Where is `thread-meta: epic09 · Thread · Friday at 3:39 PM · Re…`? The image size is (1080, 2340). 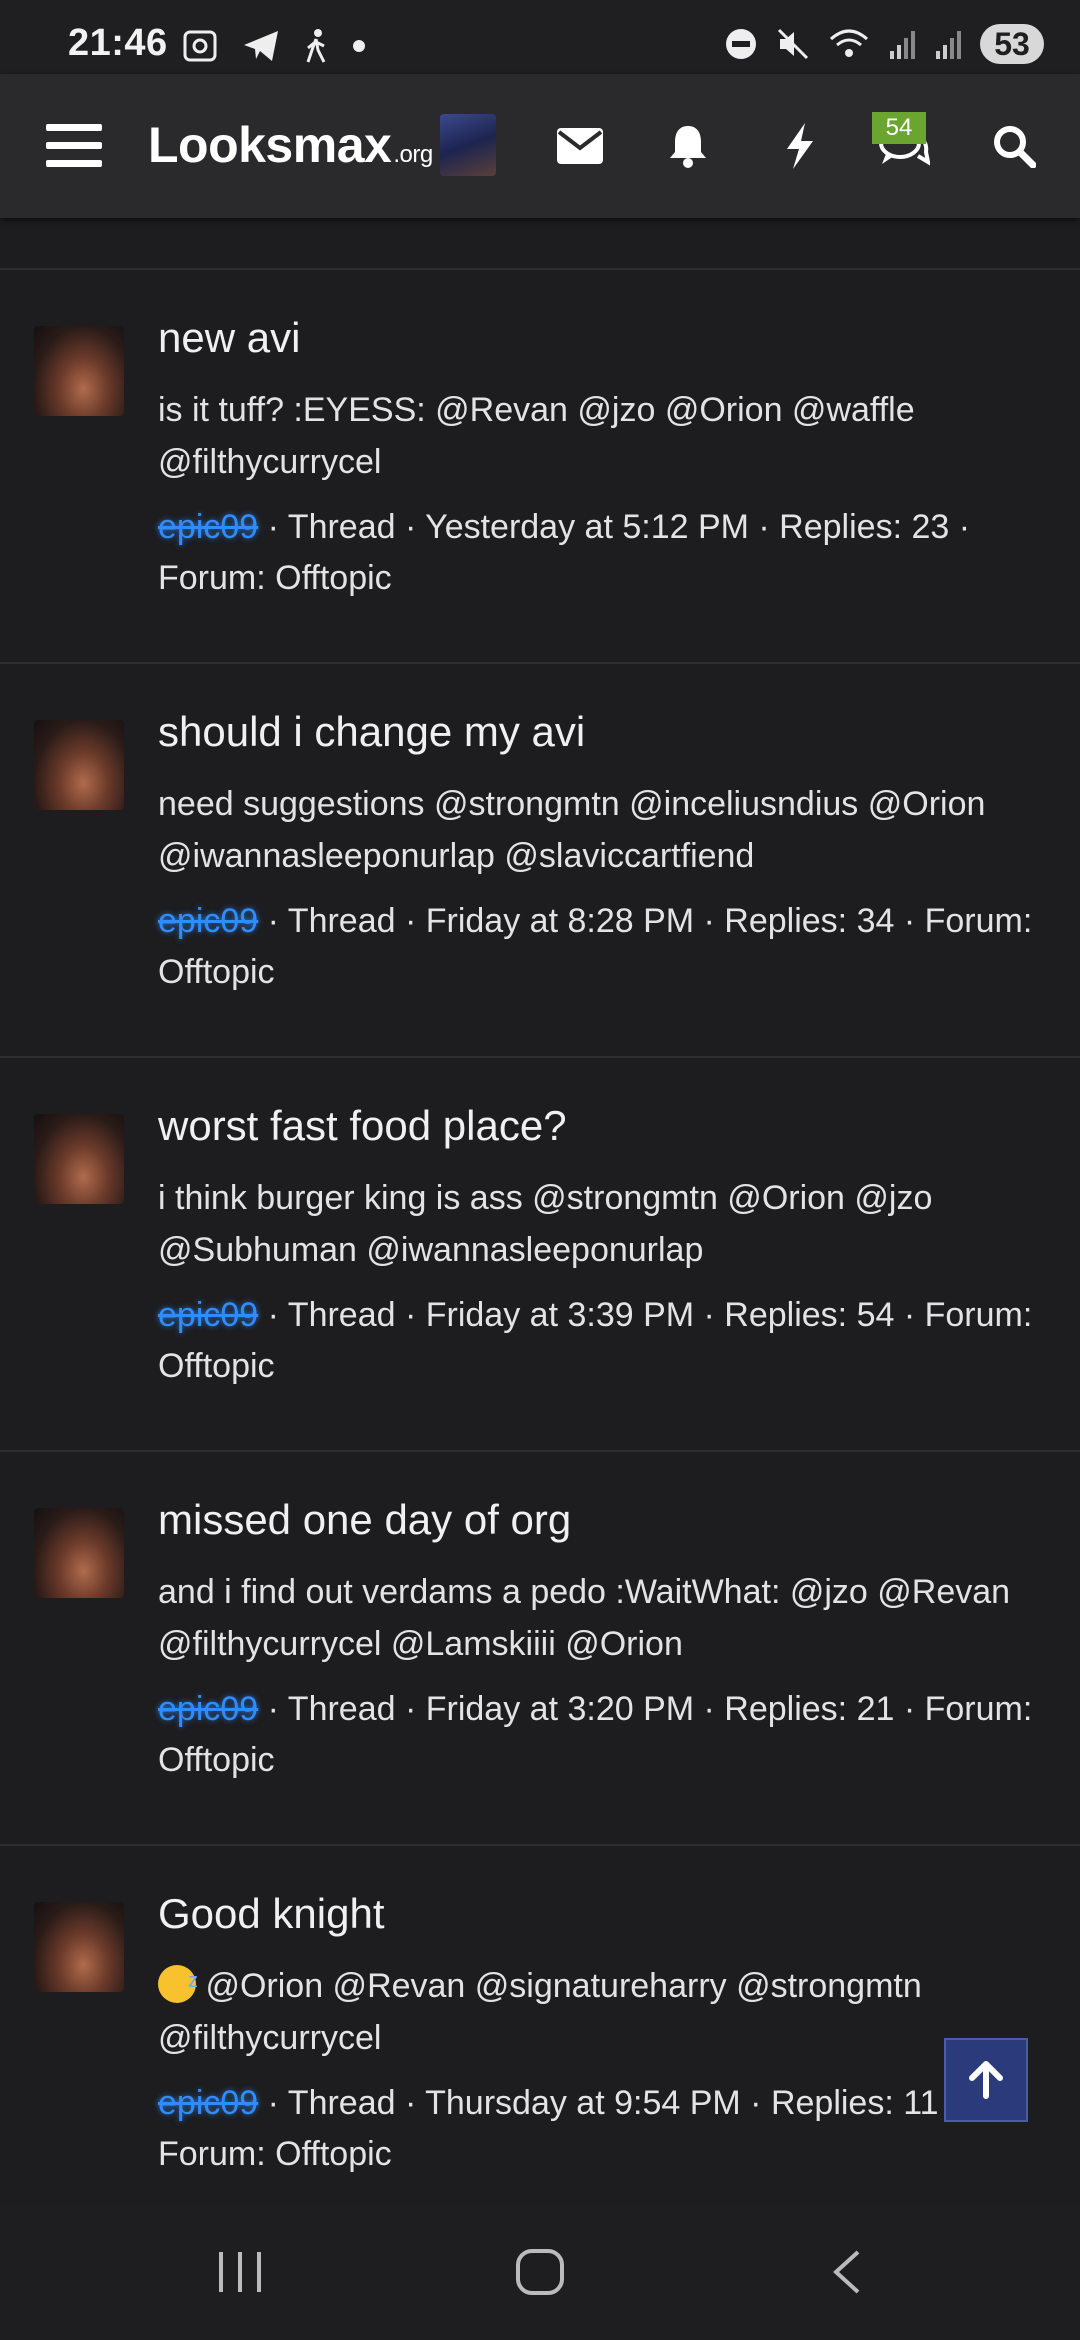
thread-meta: epic09 · Thread · Friday at 3:39 PM · Re… is located at coordinates (598, 1341).